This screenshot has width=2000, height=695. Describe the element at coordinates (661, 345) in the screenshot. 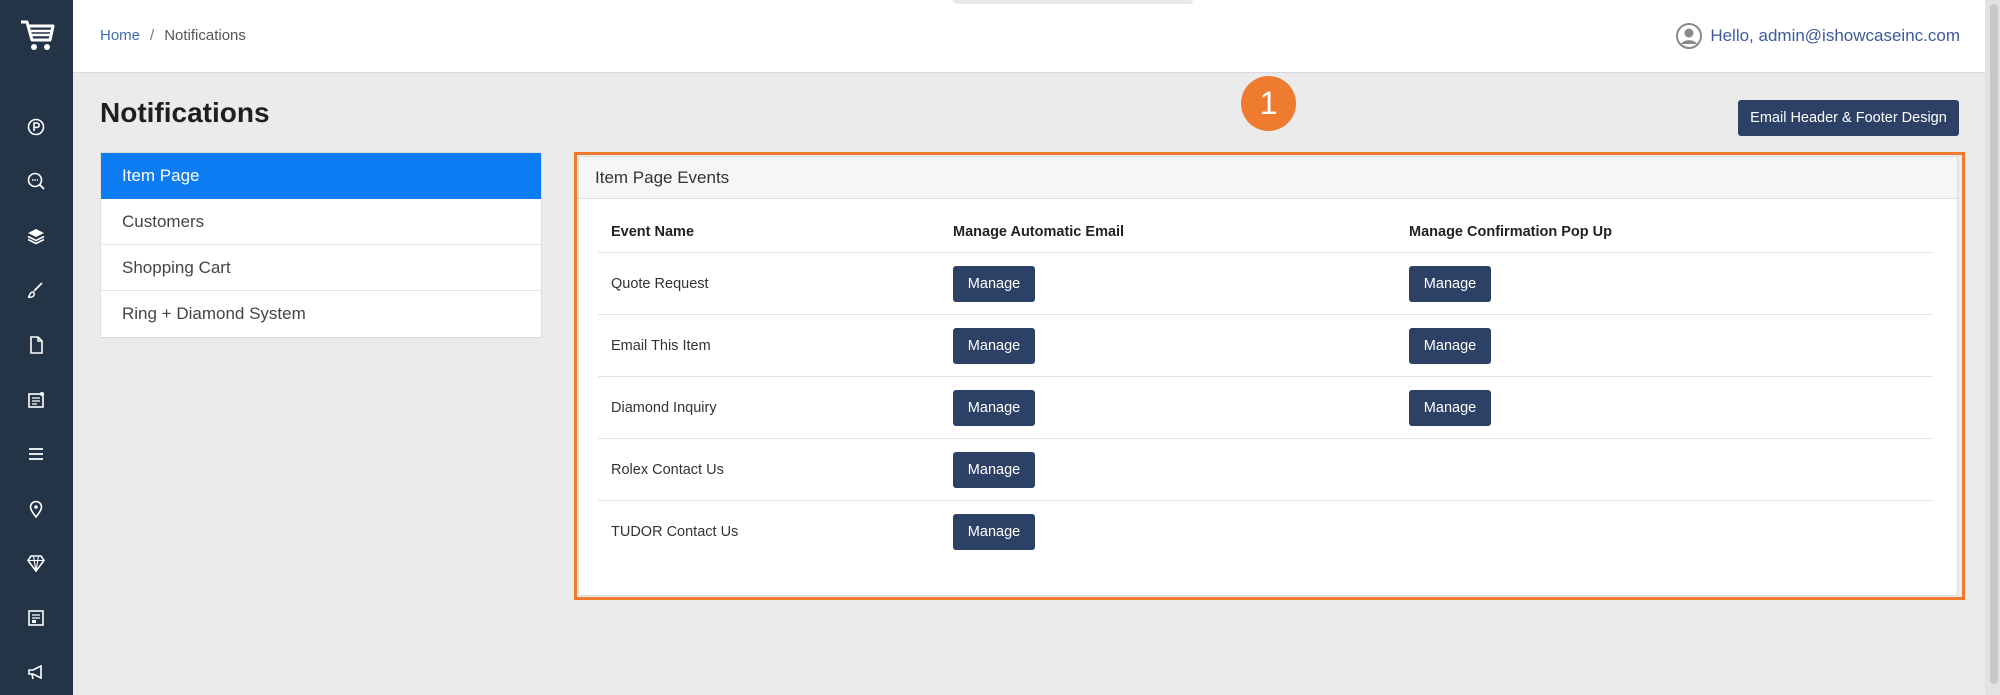

I see `event-name: Email This Item` at that location.